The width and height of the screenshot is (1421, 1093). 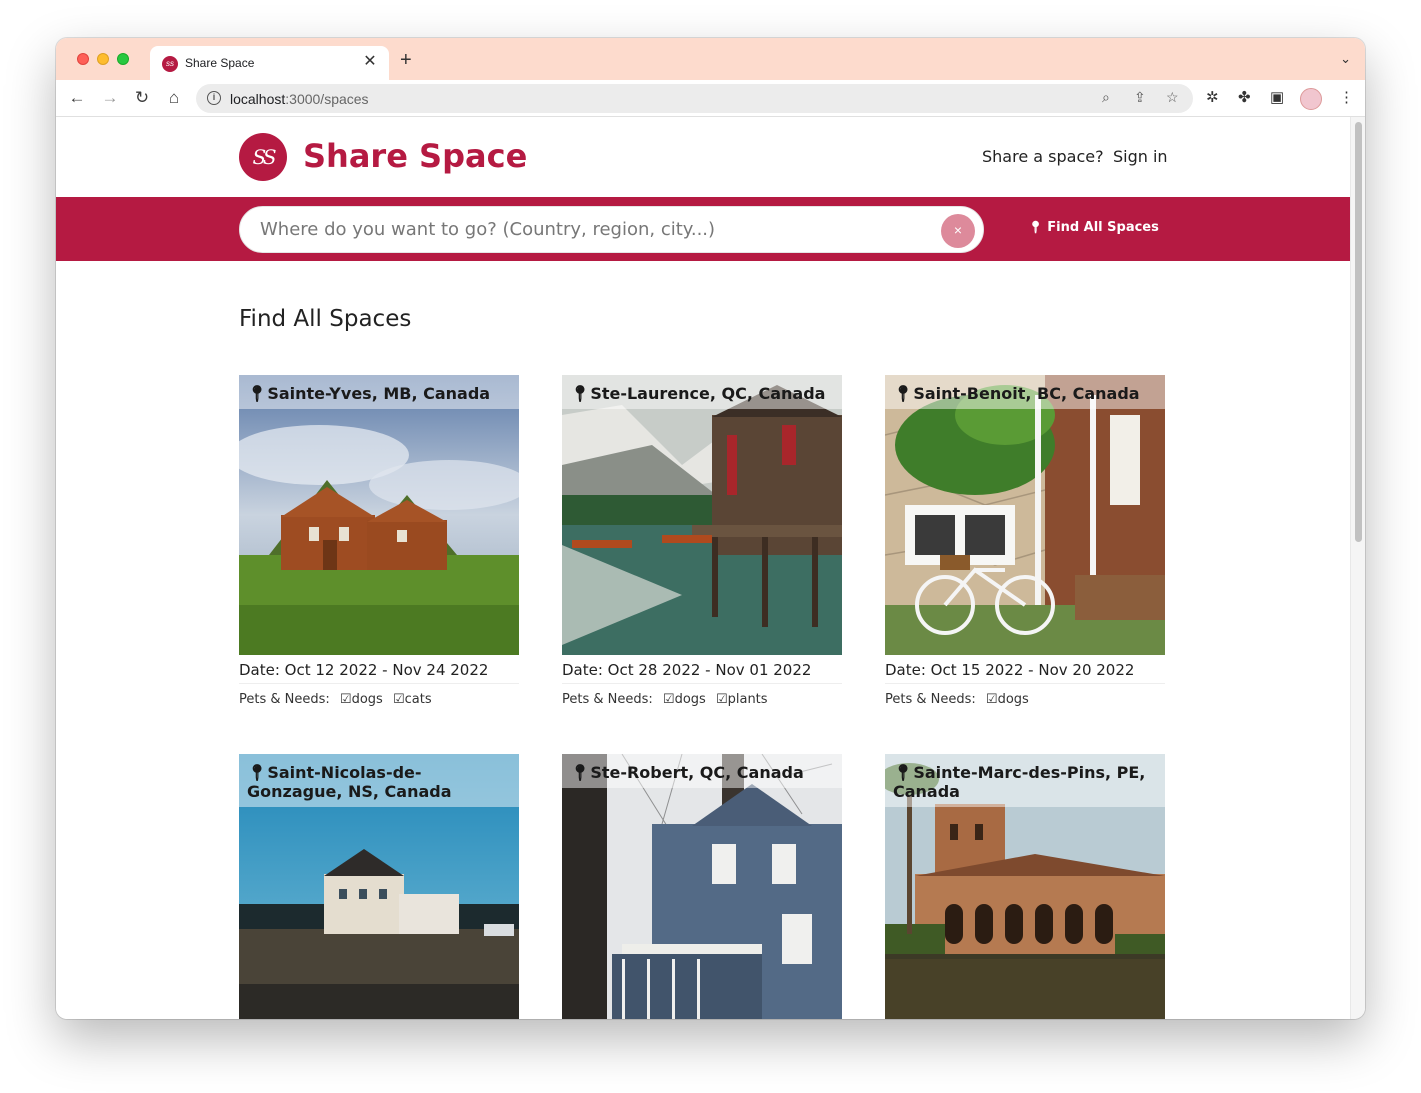 I want to click on back-arrow-icon: ←, so click(x=77, y=98).